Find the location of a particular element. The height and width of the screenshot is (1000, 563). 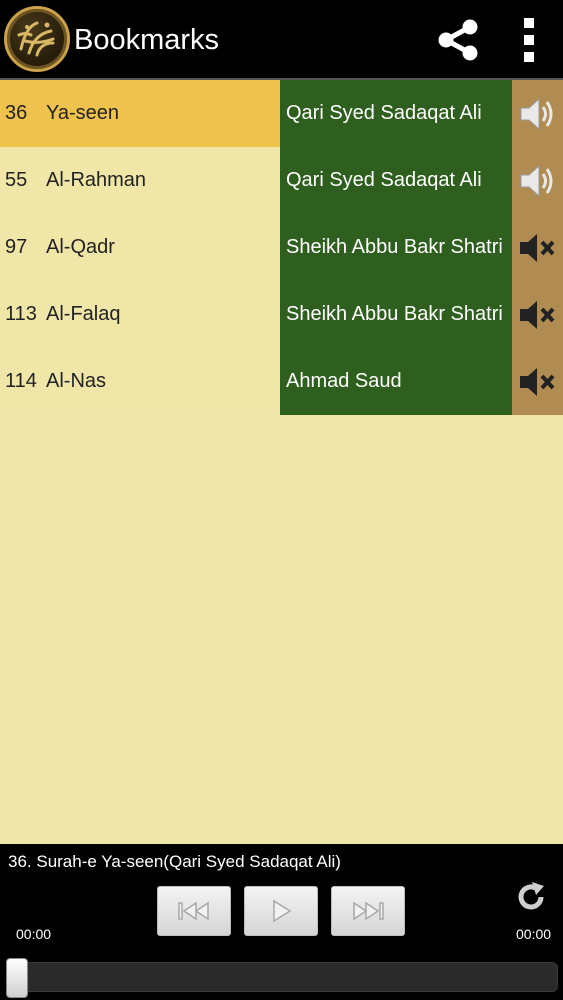

surah-name: Al-Nas is located at coordinates (76, 381).